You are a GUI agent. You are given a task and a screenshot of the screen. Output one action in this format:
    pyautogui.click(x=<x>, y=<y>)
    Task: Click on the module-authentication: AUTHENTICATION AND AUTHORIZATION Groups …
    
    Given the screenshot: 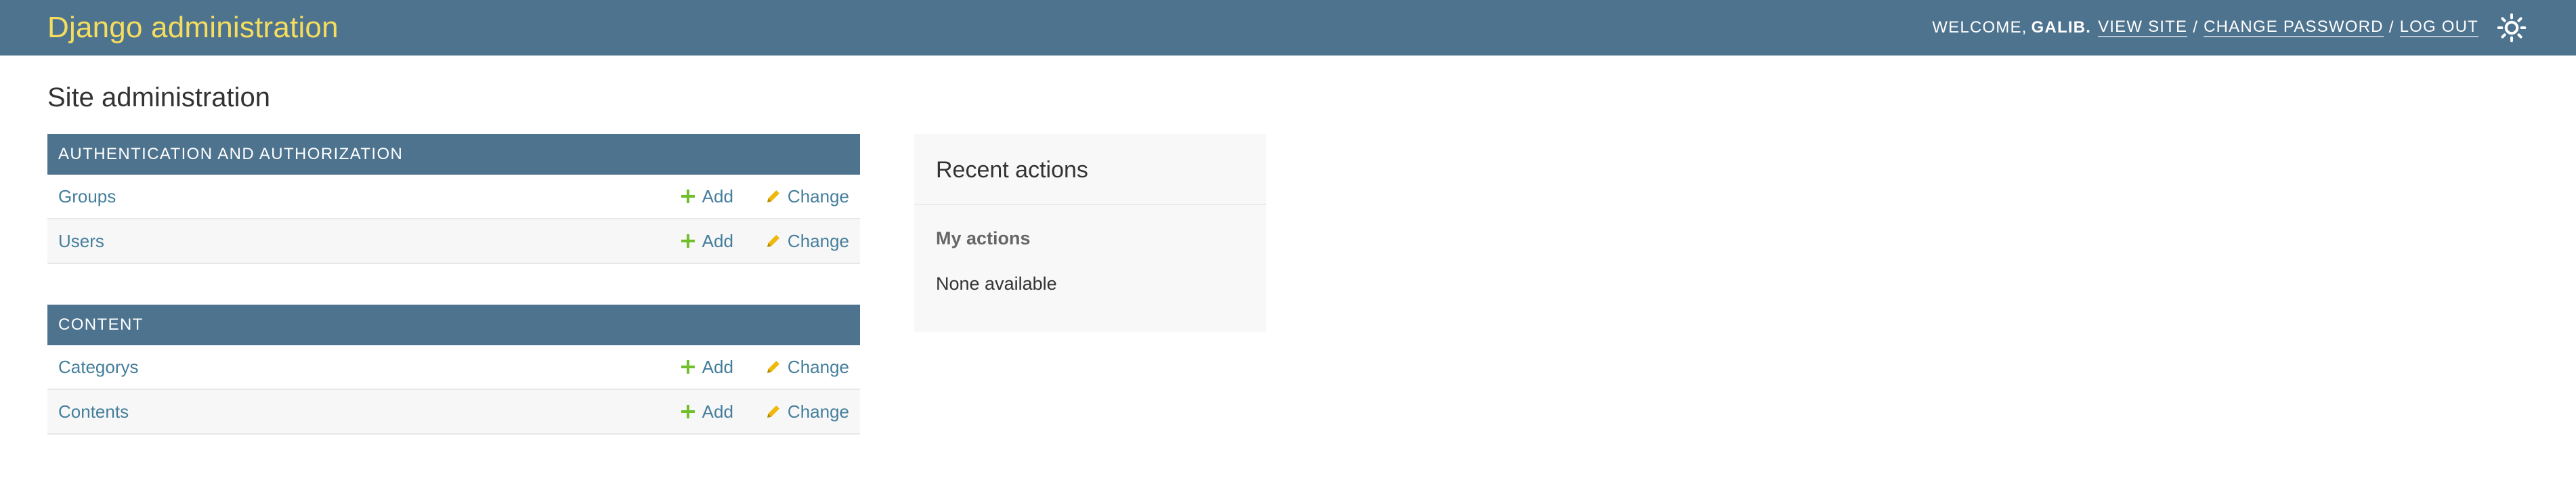 What is the action you would take?
    pyautogui.click(x=453, y=199)
    